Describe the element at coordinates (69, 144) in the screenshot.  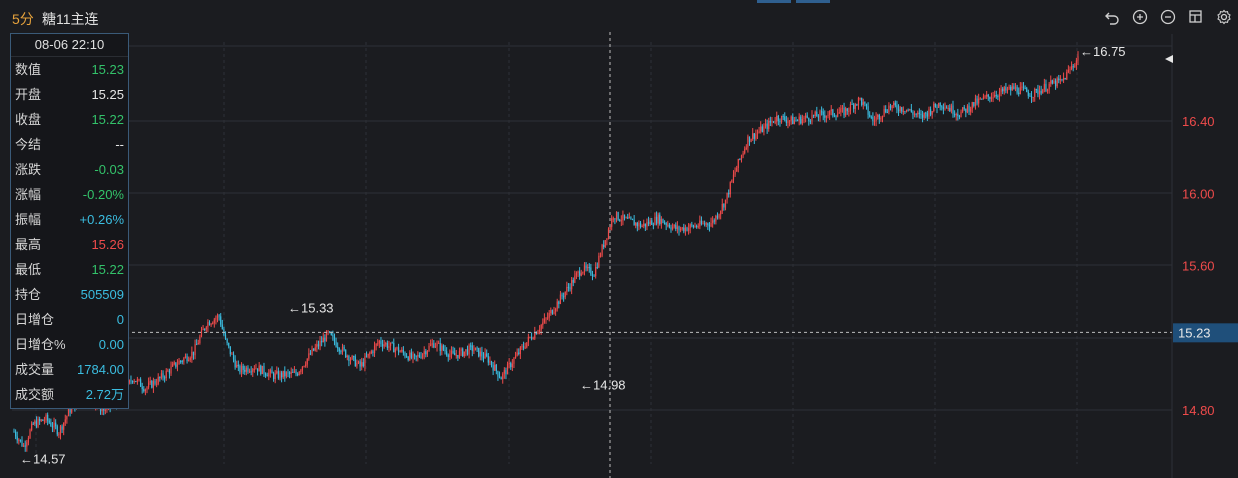
I see `info-row: 今结 --` at that location.